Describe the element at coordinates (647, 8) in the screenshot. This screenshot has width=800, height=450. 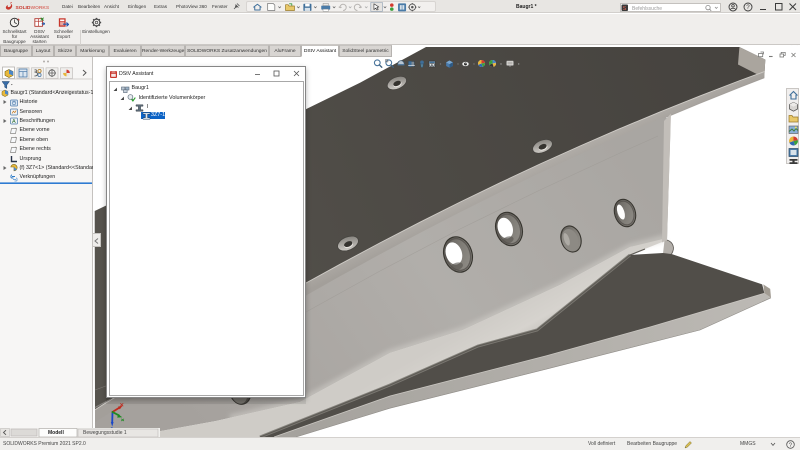
I see `svg-text: Befehlssuche` at that location.